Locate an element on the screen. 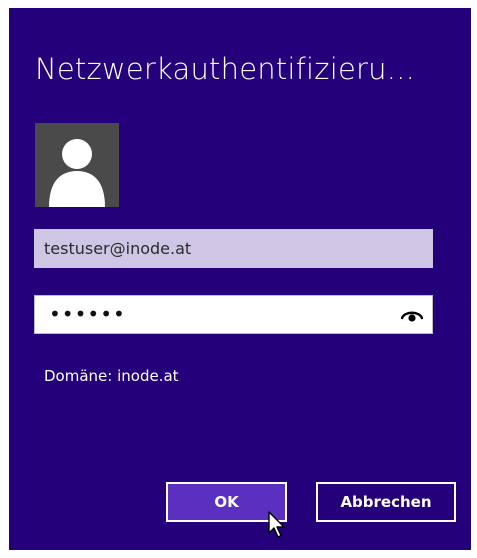  eye-icon is located at coordinates (412, 315).